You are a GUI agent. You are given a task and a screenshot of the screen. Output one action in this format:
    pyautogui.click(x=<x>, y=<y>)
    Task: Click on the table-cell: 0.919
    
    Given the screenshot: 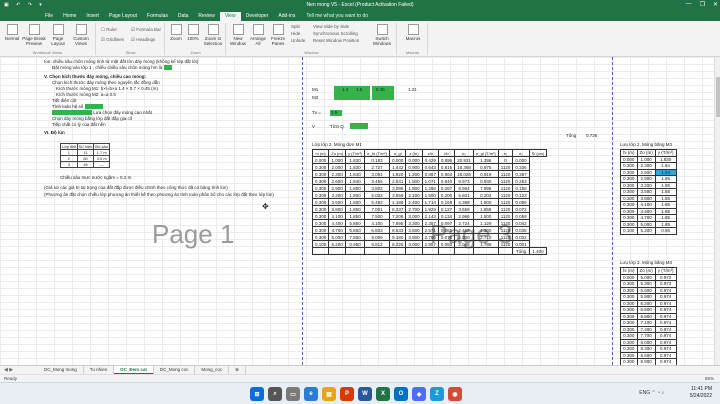 What is the action you would take?
    pyautogui.click(x=485, y=174)
    